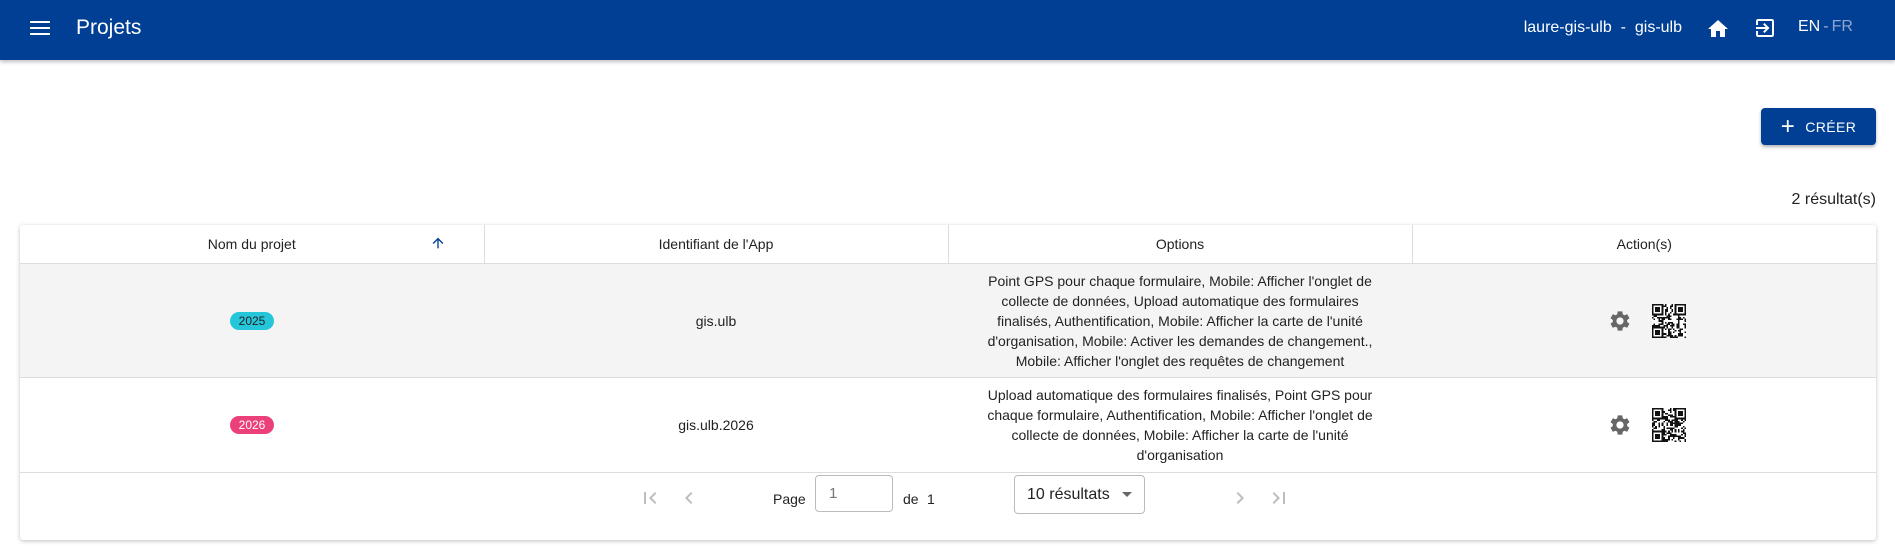 The image size is (1895, 554). Describe the element at coordinates (1068, 494) in the screenshot. I see `page-size-value: 10 résultats` at that location.